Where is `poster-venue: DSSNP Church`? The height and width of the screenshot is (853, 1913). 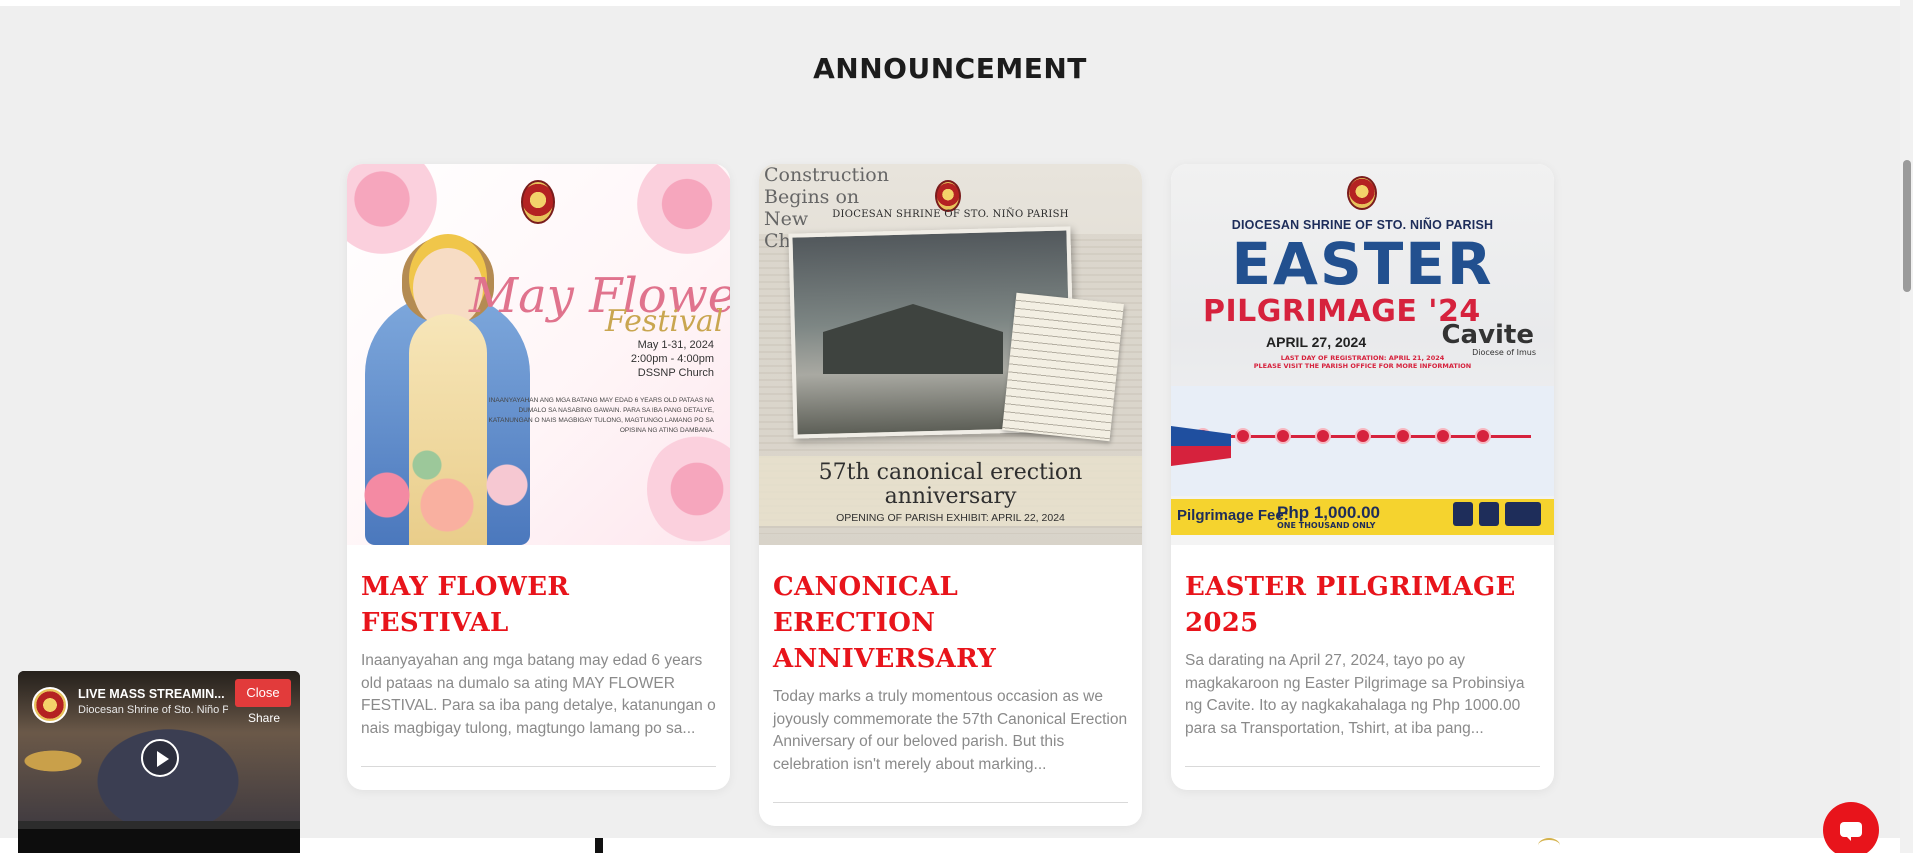
poster-venue: DSSNP Church is located at coordinates (675, 373).